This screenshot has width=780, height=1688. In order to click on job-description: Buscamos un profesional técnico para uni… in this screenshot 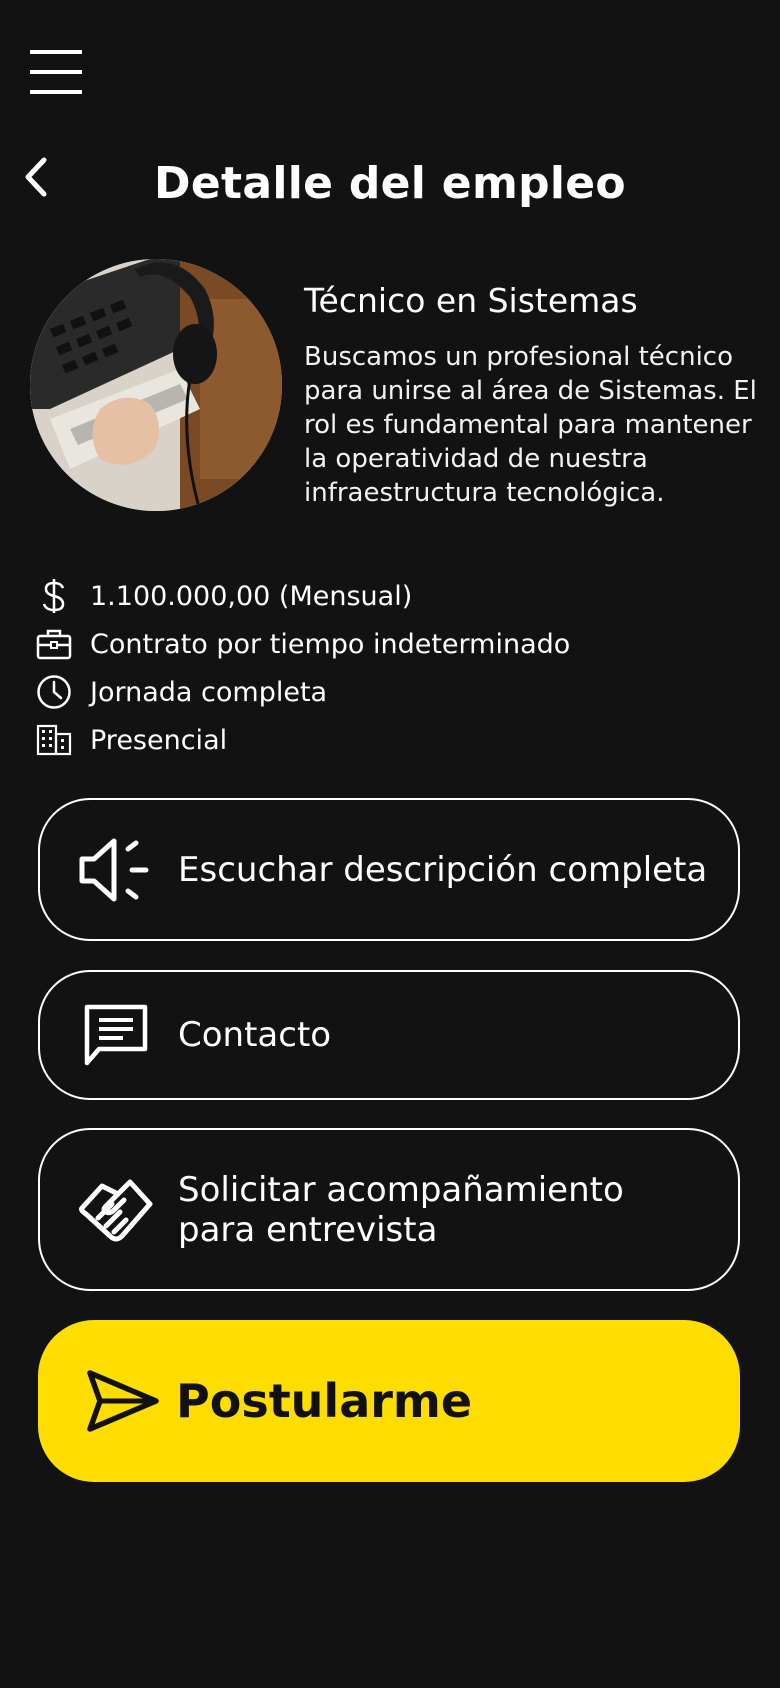, I will do `click(530, 425)`.